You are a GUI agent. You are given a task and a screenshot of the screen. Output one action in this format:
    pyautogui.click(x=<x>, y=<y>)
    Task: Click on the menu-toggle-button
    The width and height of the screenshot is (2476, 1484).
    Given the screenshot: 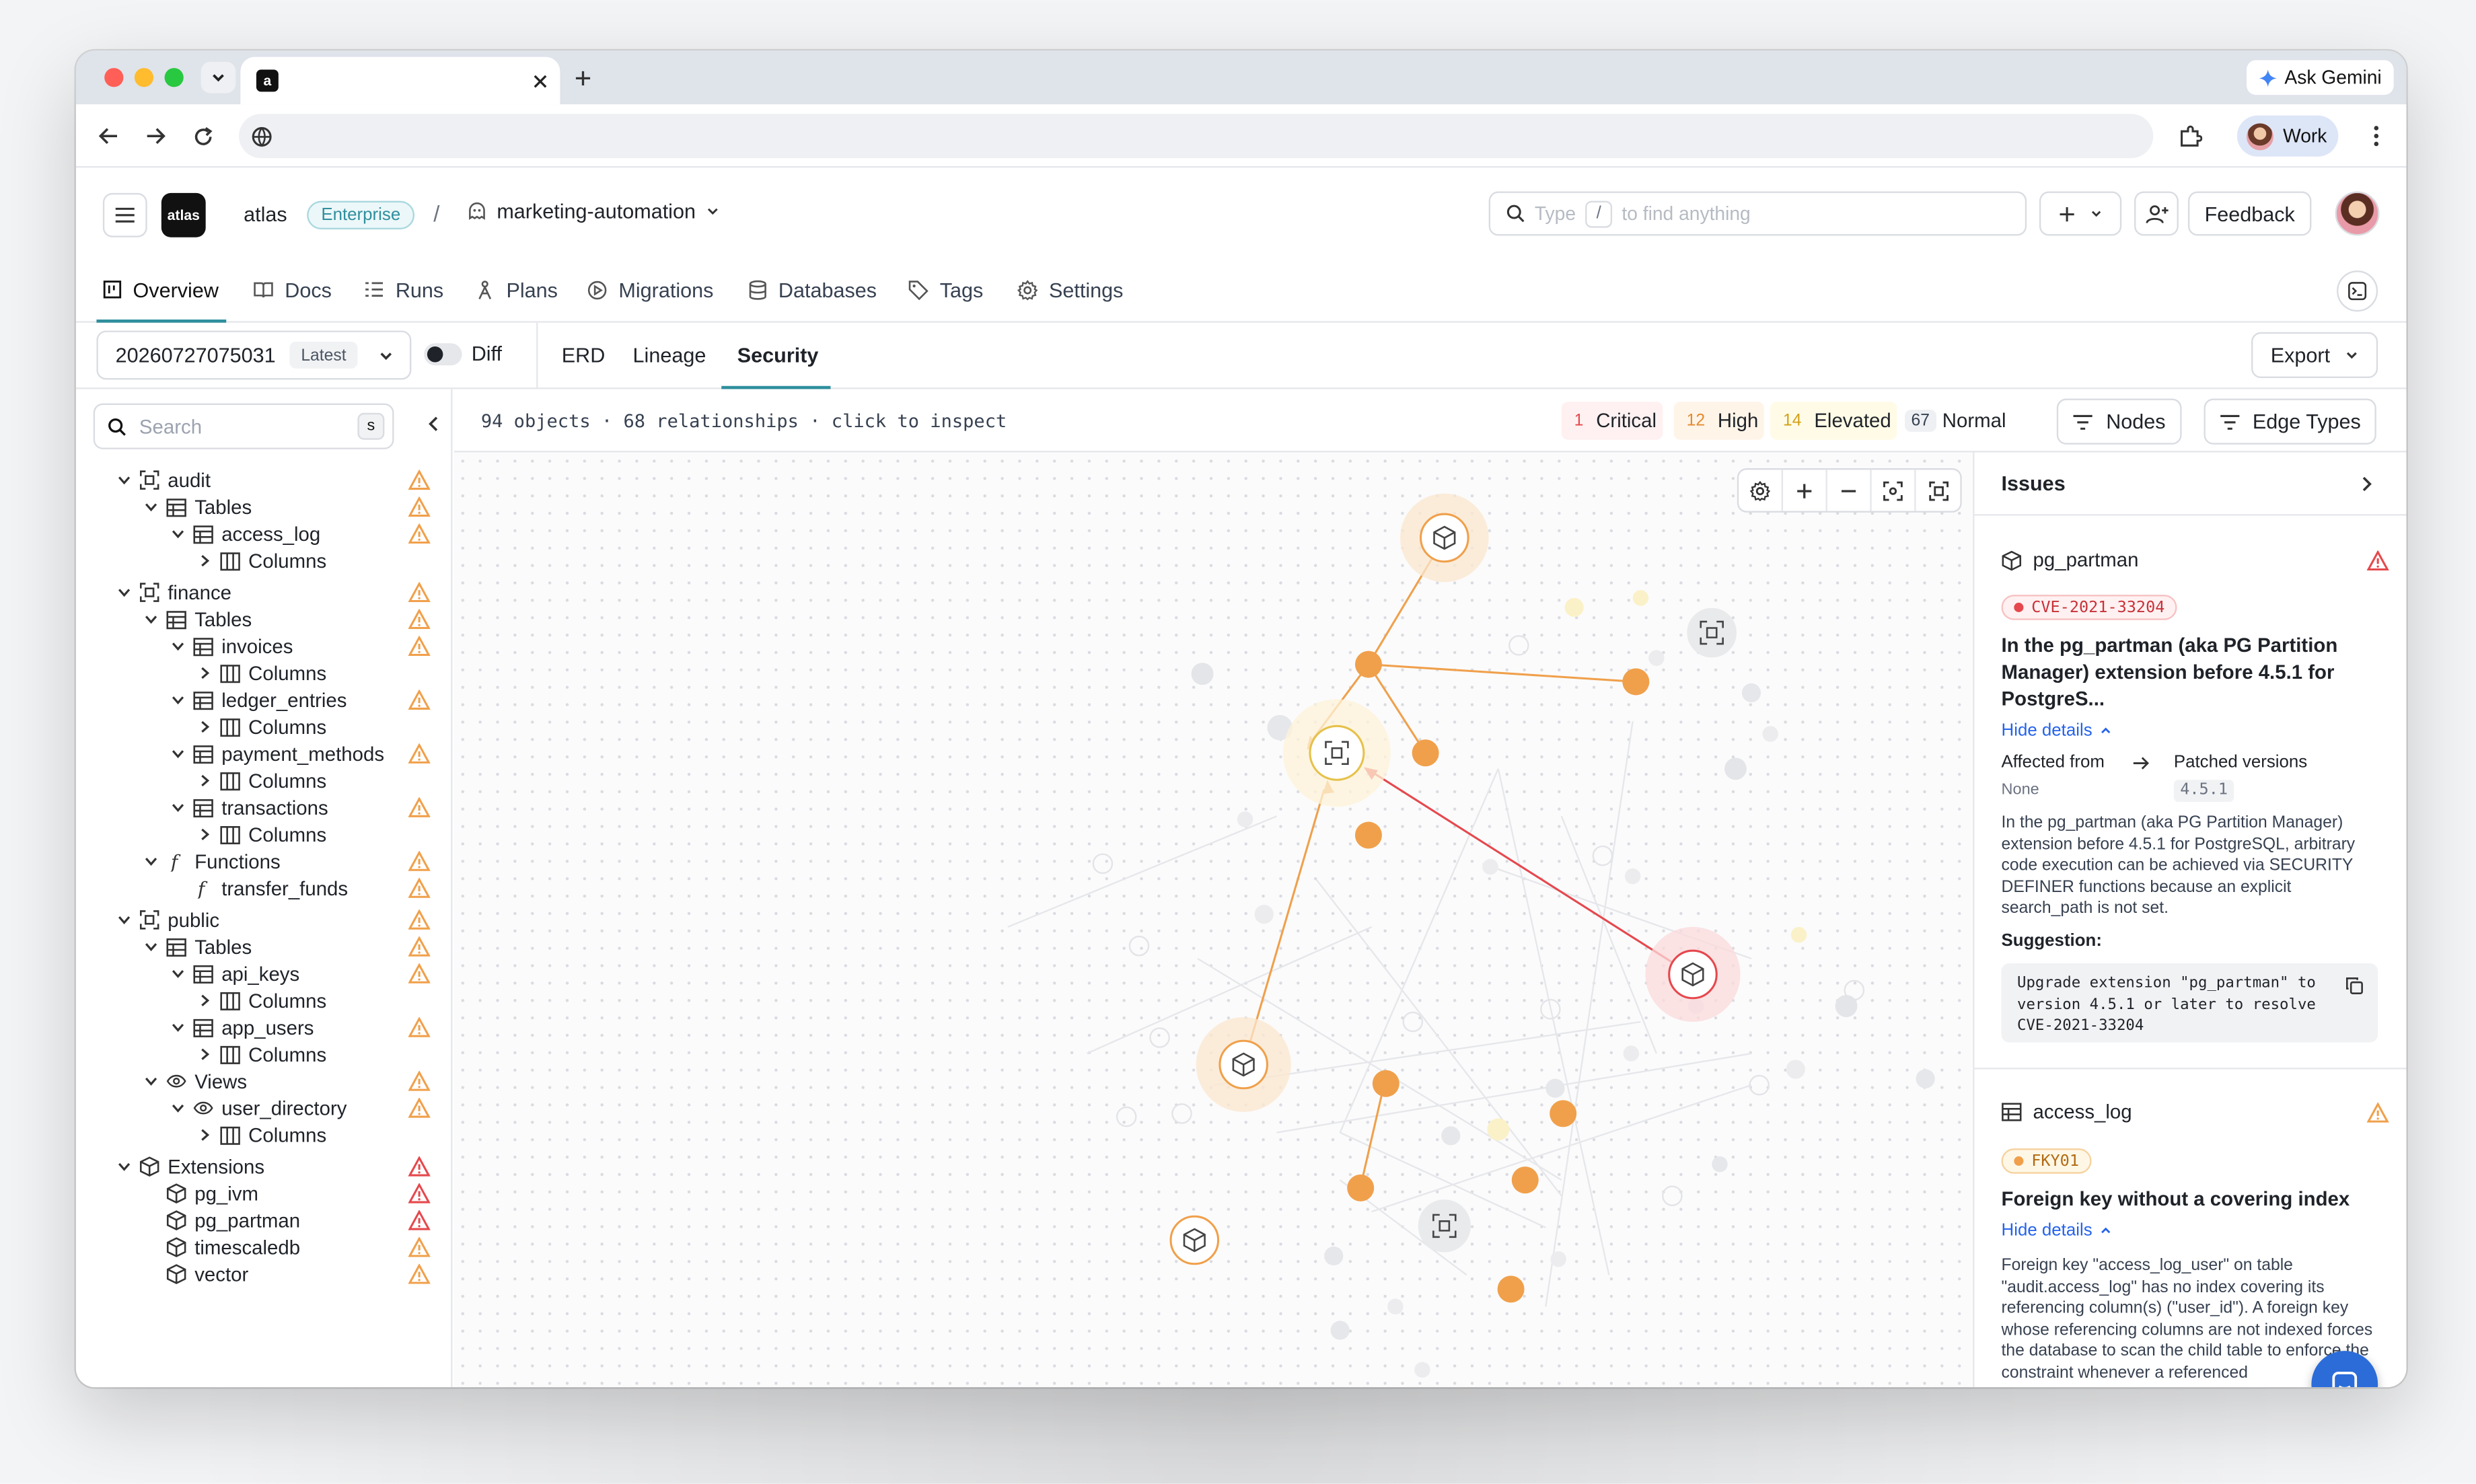 What is the action you would take?
    pyautogui.click(x=124, y=214)
    